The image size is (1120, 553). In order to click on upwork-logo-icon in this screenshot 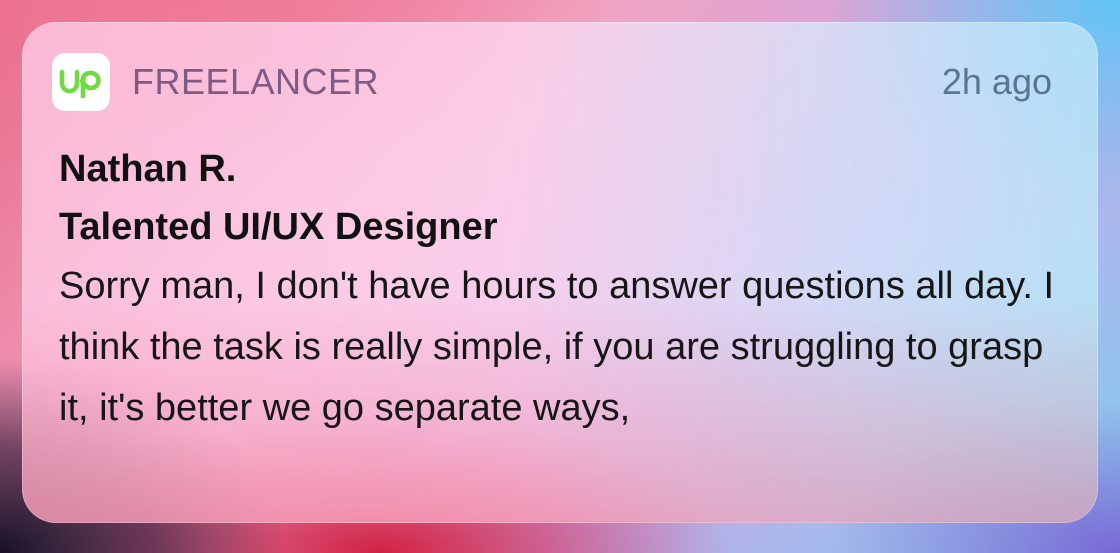, I will do `click(81, 82)`.